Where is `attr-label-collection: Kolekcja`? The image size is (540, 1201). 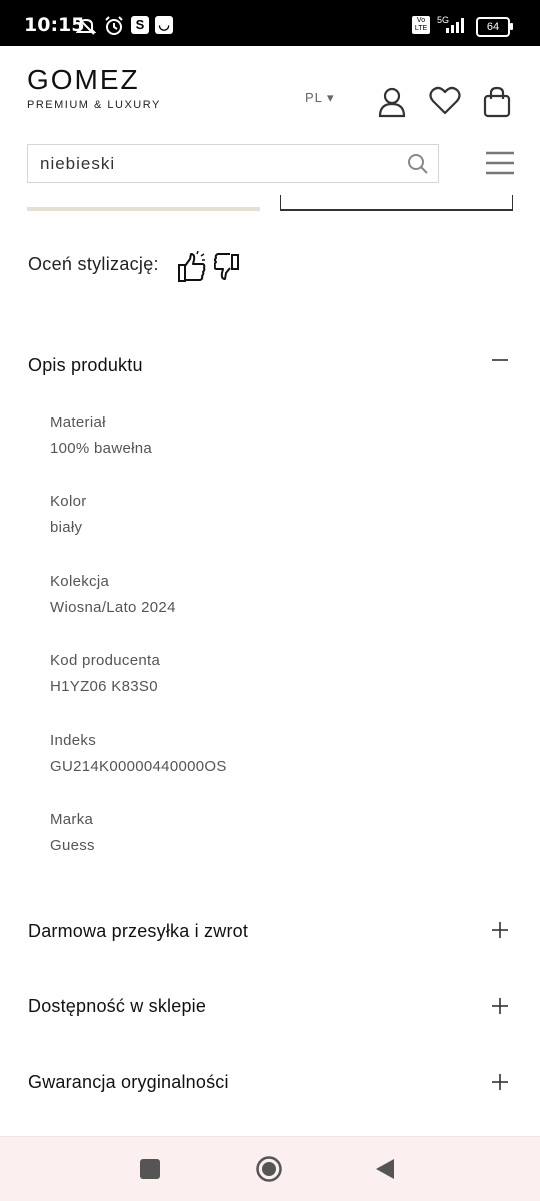 attr-label-collection: Kolekcja is located at coordinates (80, 581).